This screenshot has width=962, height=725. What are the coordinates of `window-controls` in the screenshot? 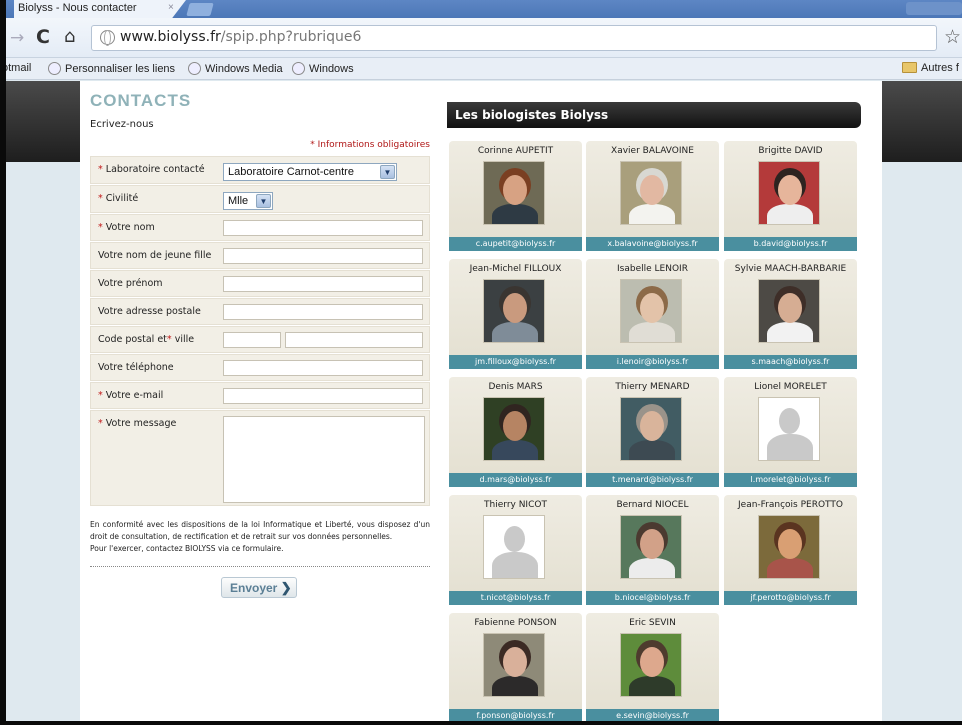 It's located at (934, 8).